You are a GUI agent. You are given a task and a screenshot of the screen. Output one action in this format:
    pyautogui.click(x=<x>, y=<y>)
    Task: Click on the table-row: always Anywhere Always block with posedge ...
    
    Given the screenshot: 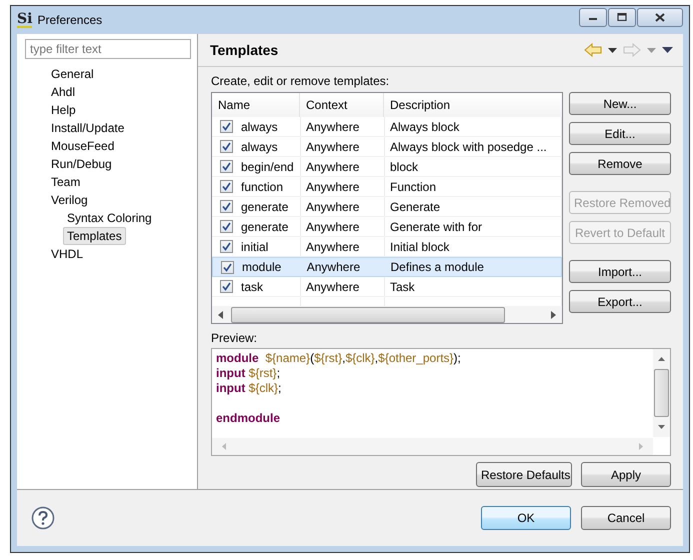 What is the action you would take?
    pyautogui.click(x=387, y=147)
    